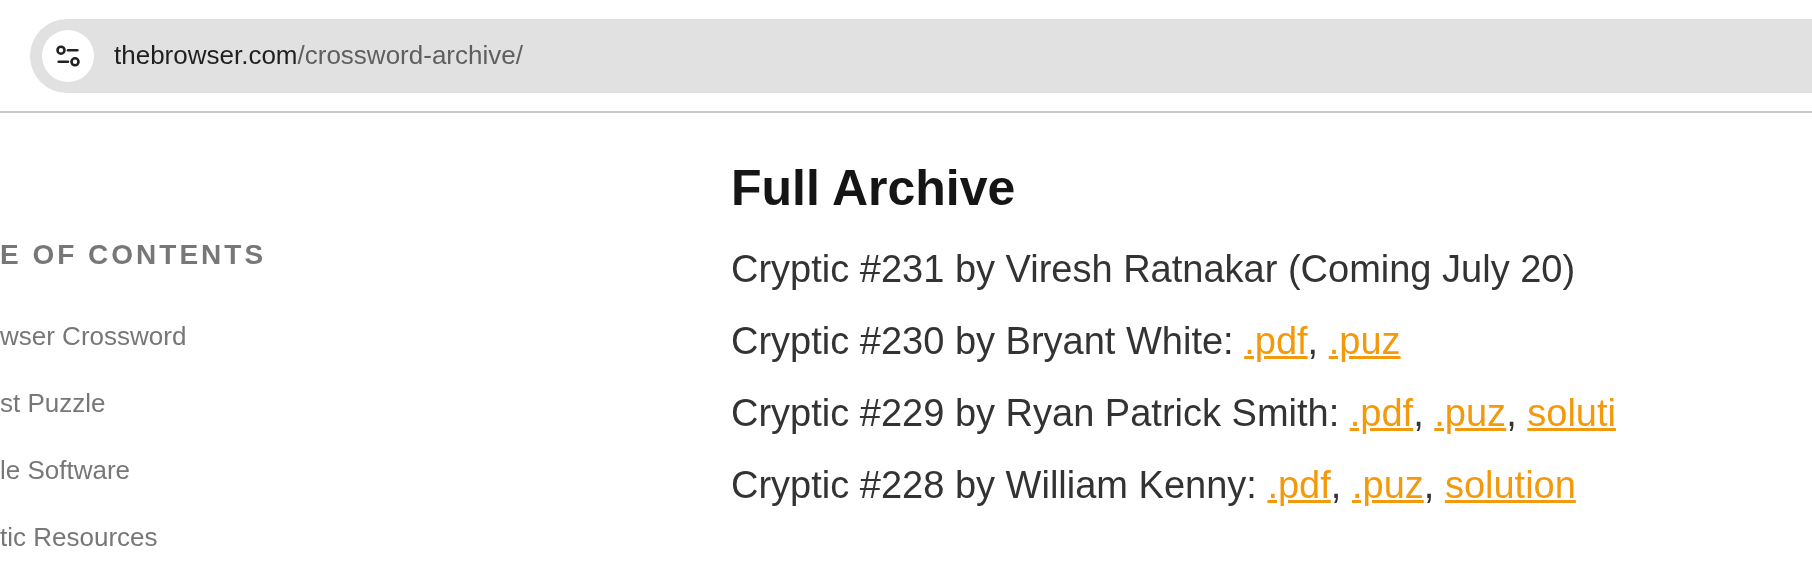  I want to click on archive-entry: Cryptic #228 by William Kenny: .pdf, .puz, solution, so click(1153, 485).